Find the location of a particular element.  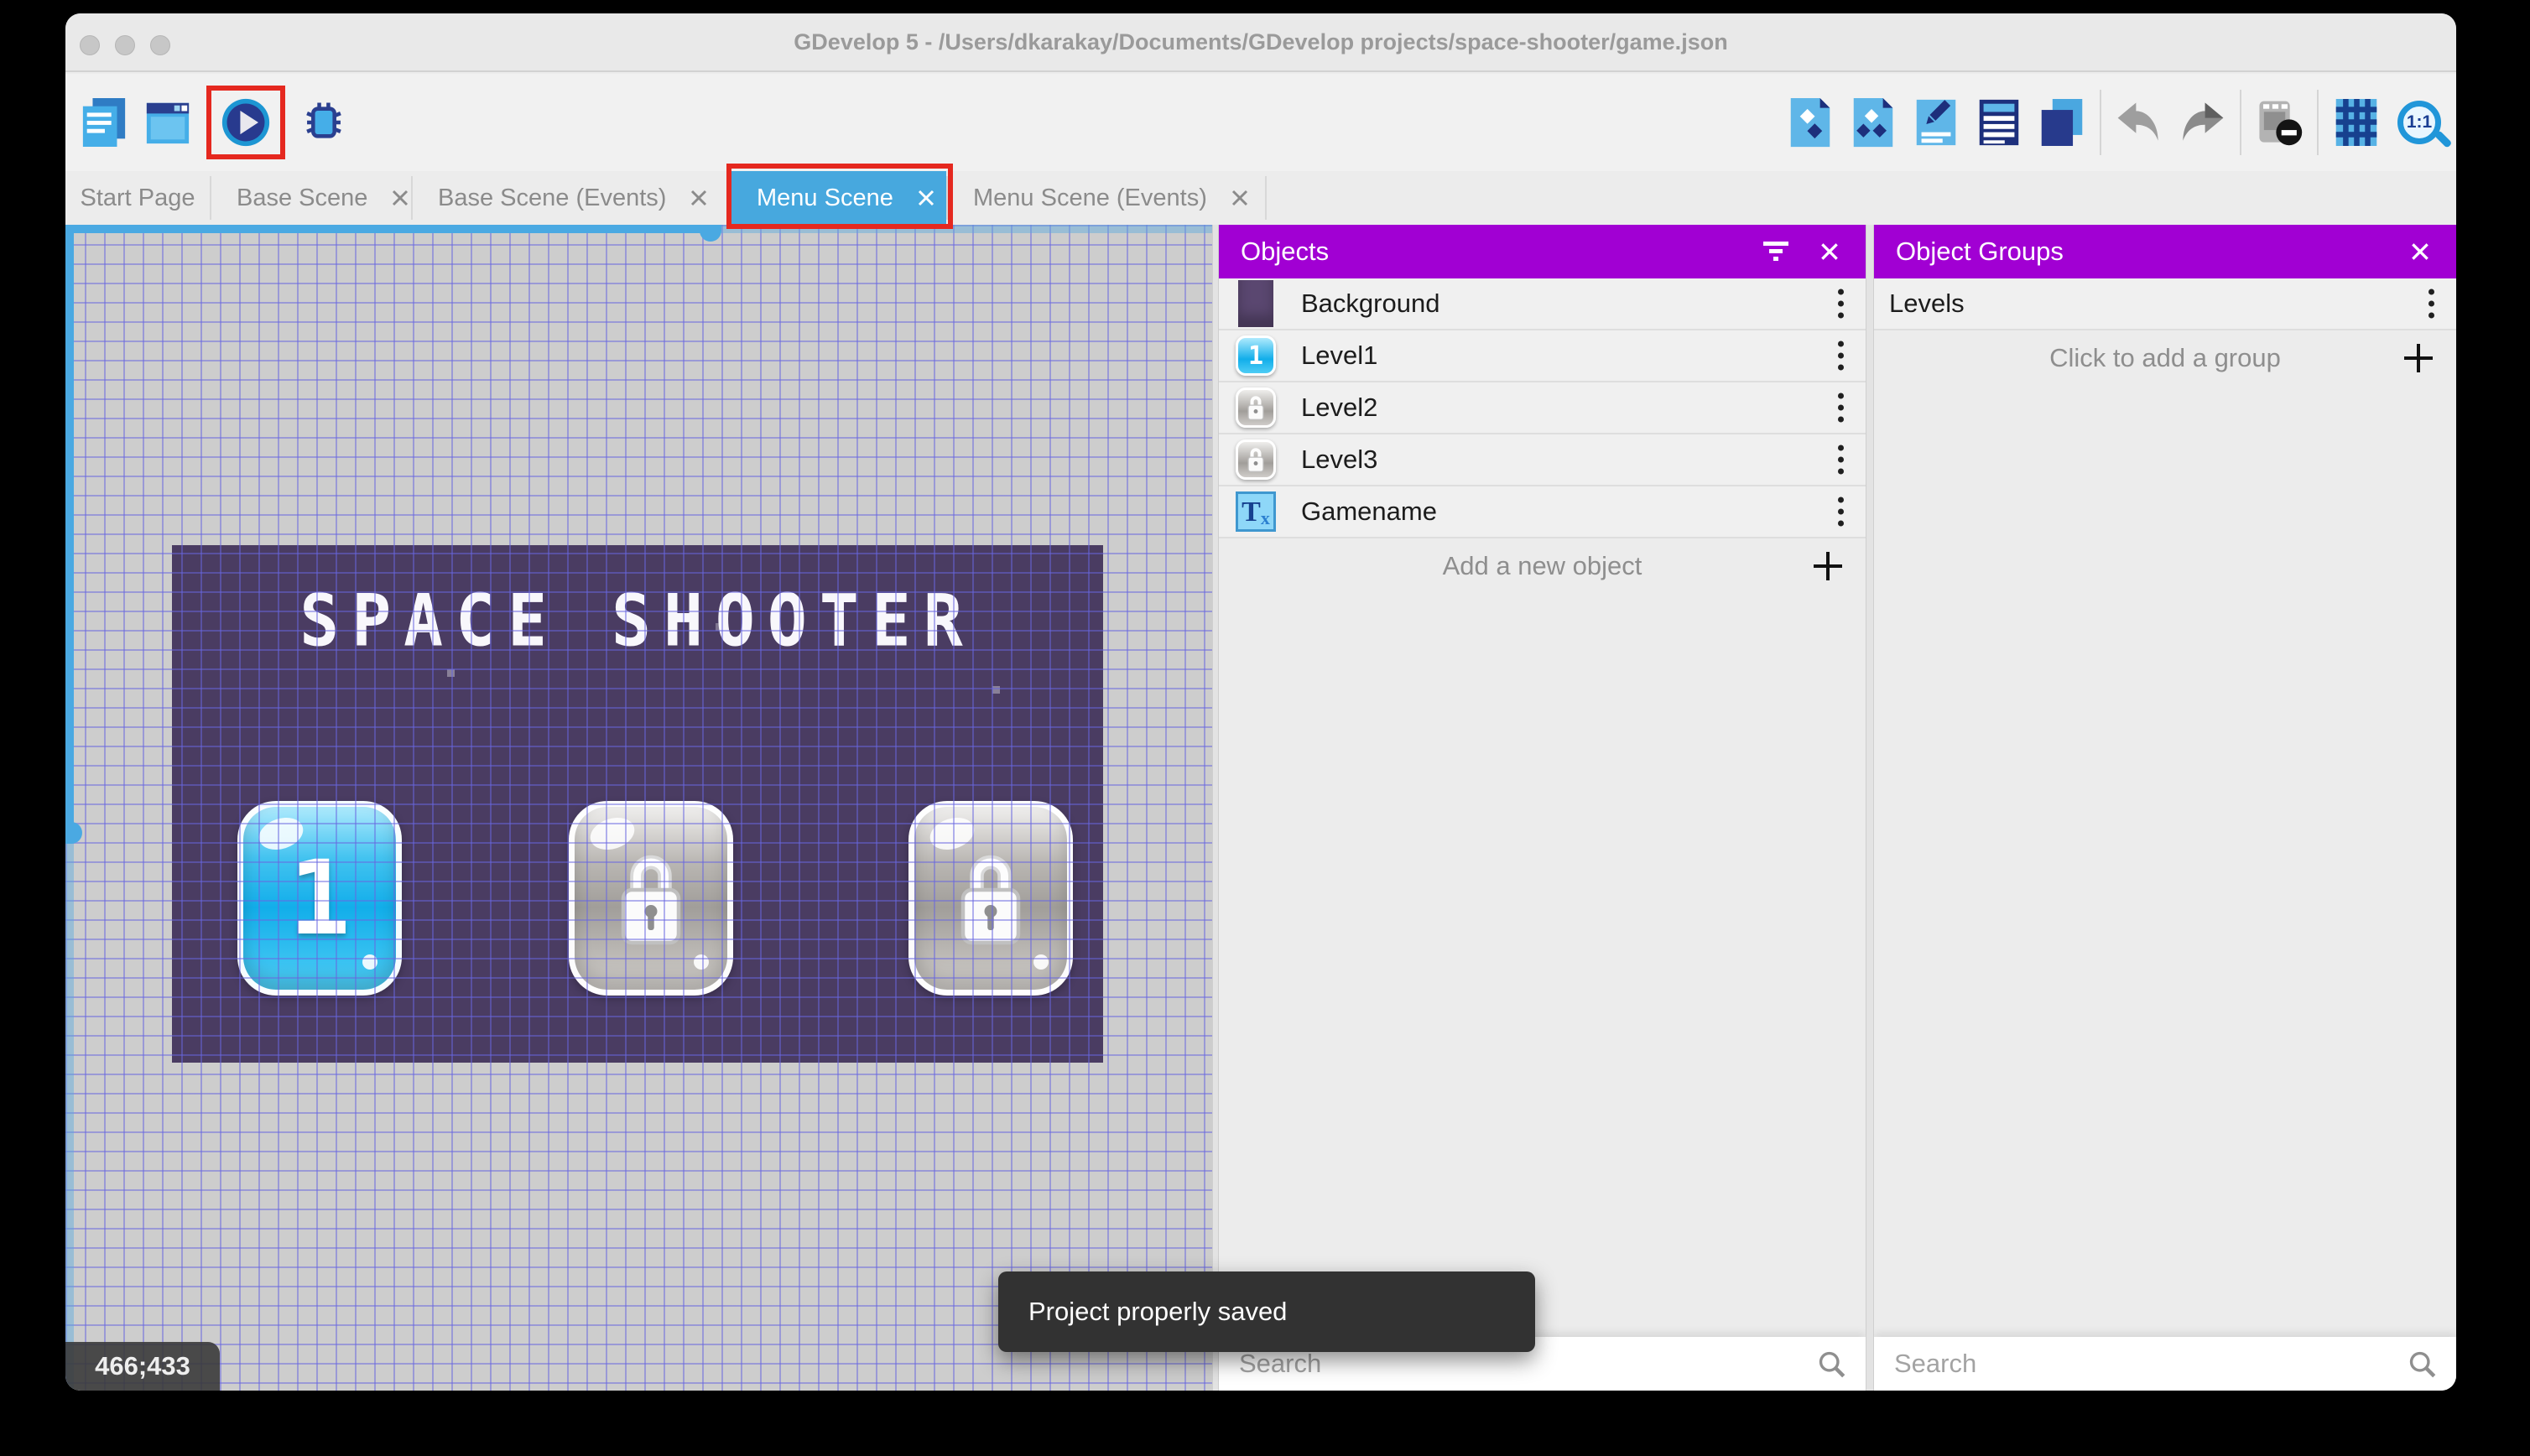

instances-list-icon is located at coordinates (1999, 122).